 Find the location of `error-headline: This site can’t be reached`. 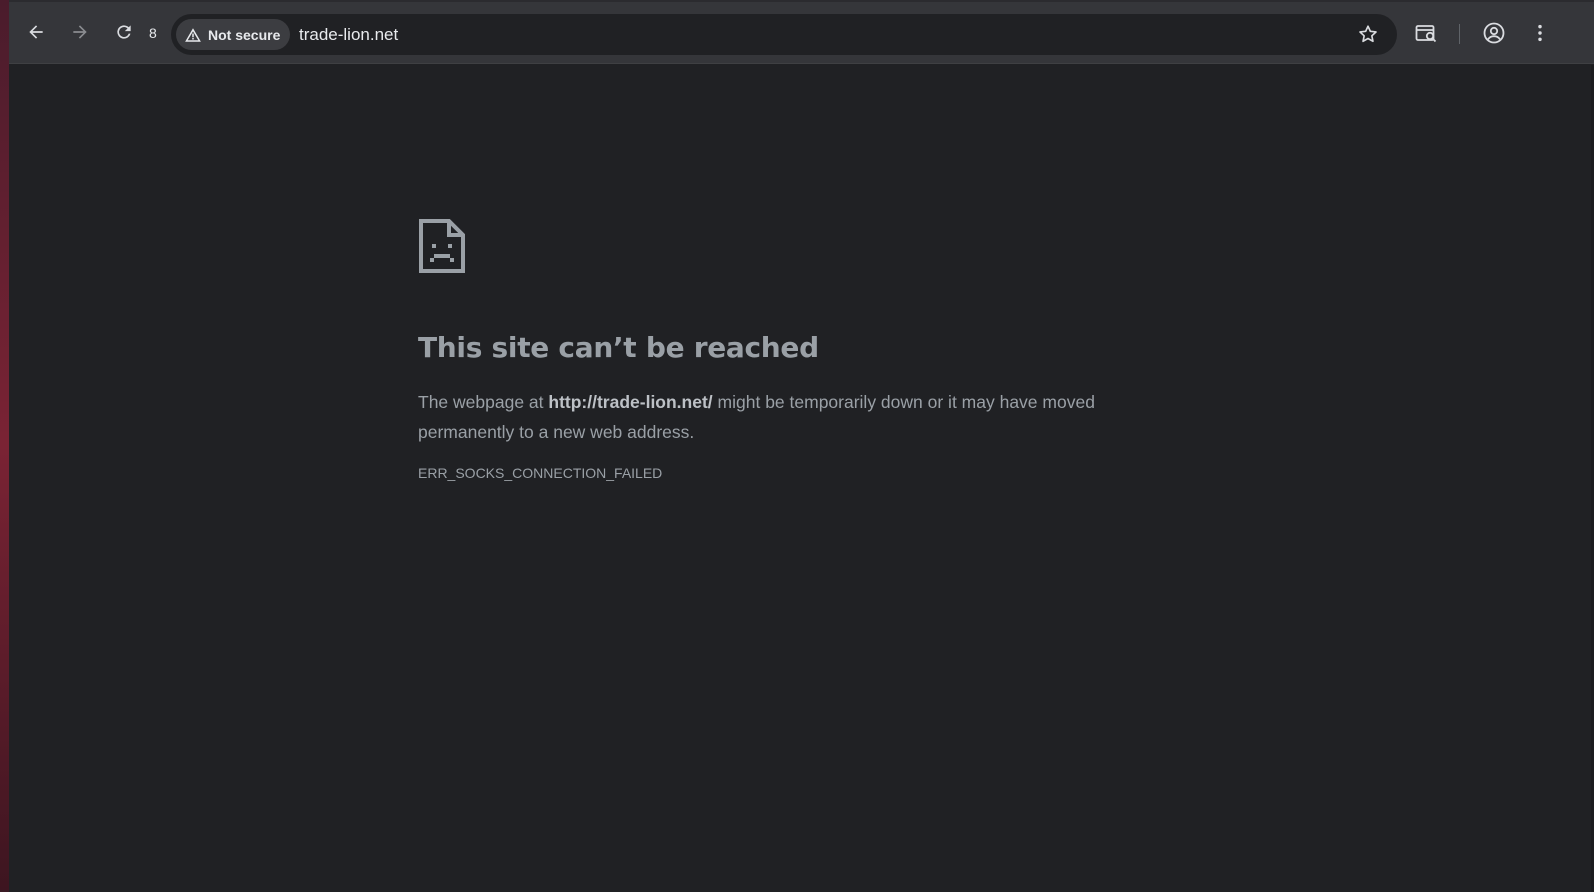

error-headline: This site can’t be reached is located at coordinates (618, 347).